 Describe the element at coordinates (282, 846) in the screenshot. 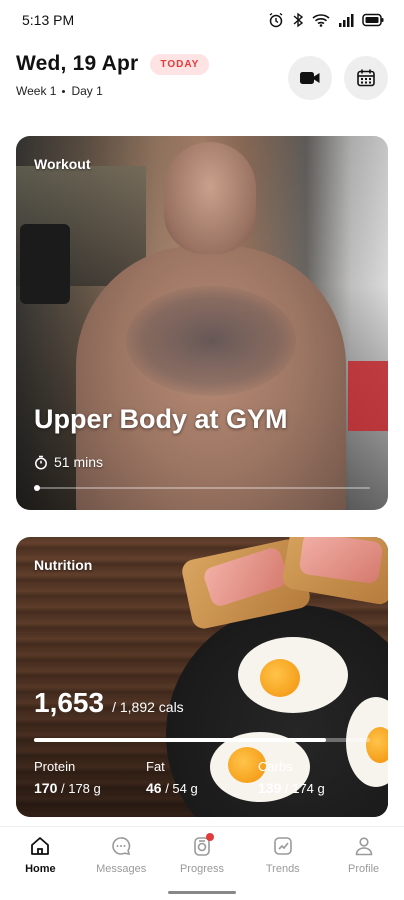

I see `trends-icon` at that location.